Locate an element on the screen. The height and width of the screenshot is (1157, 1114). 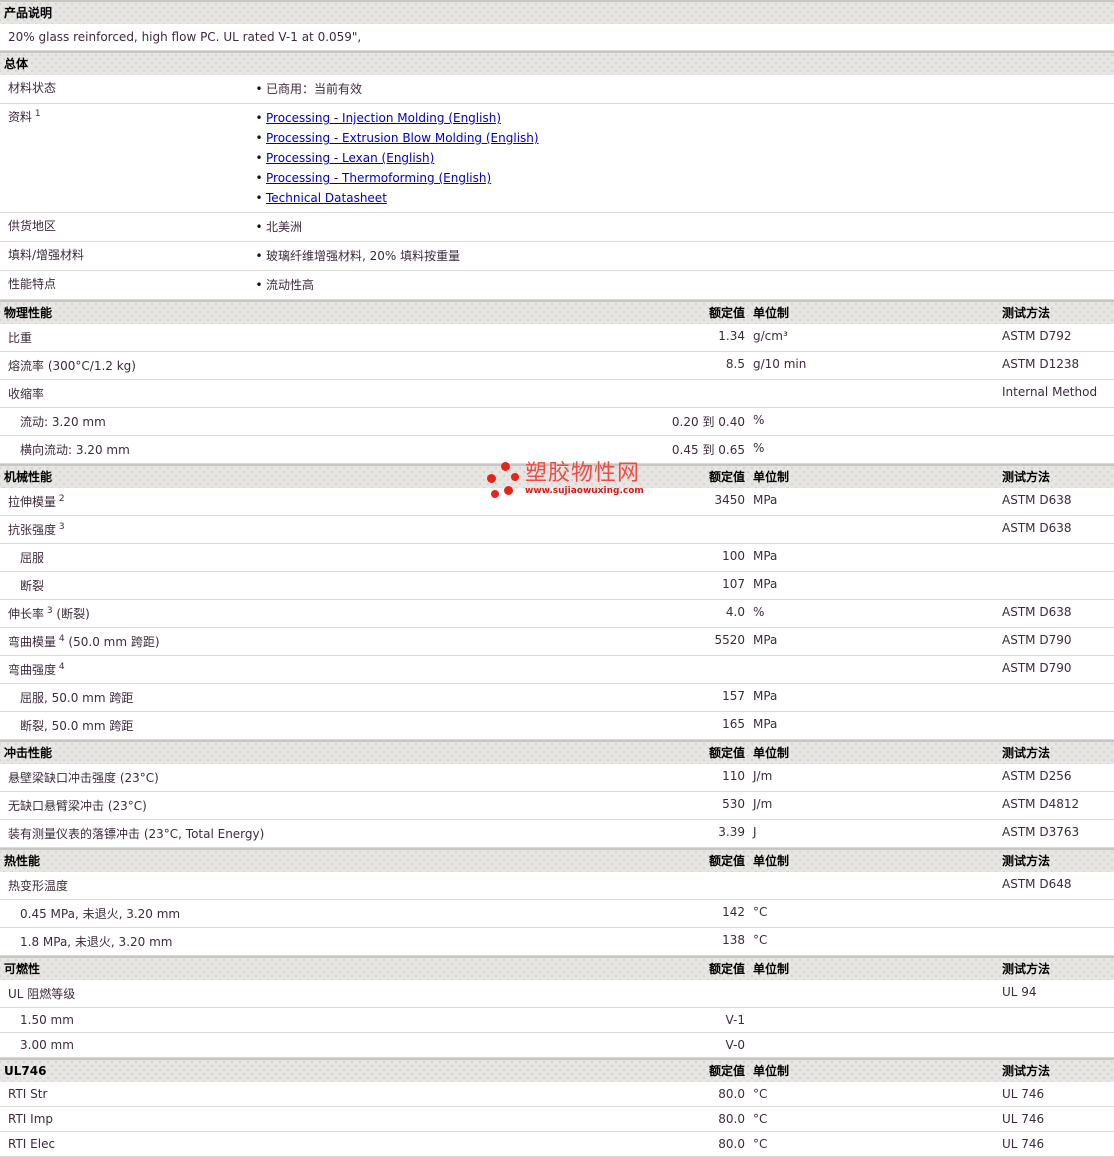
property-label: 供货地区 is located at coordinates (126, 227).